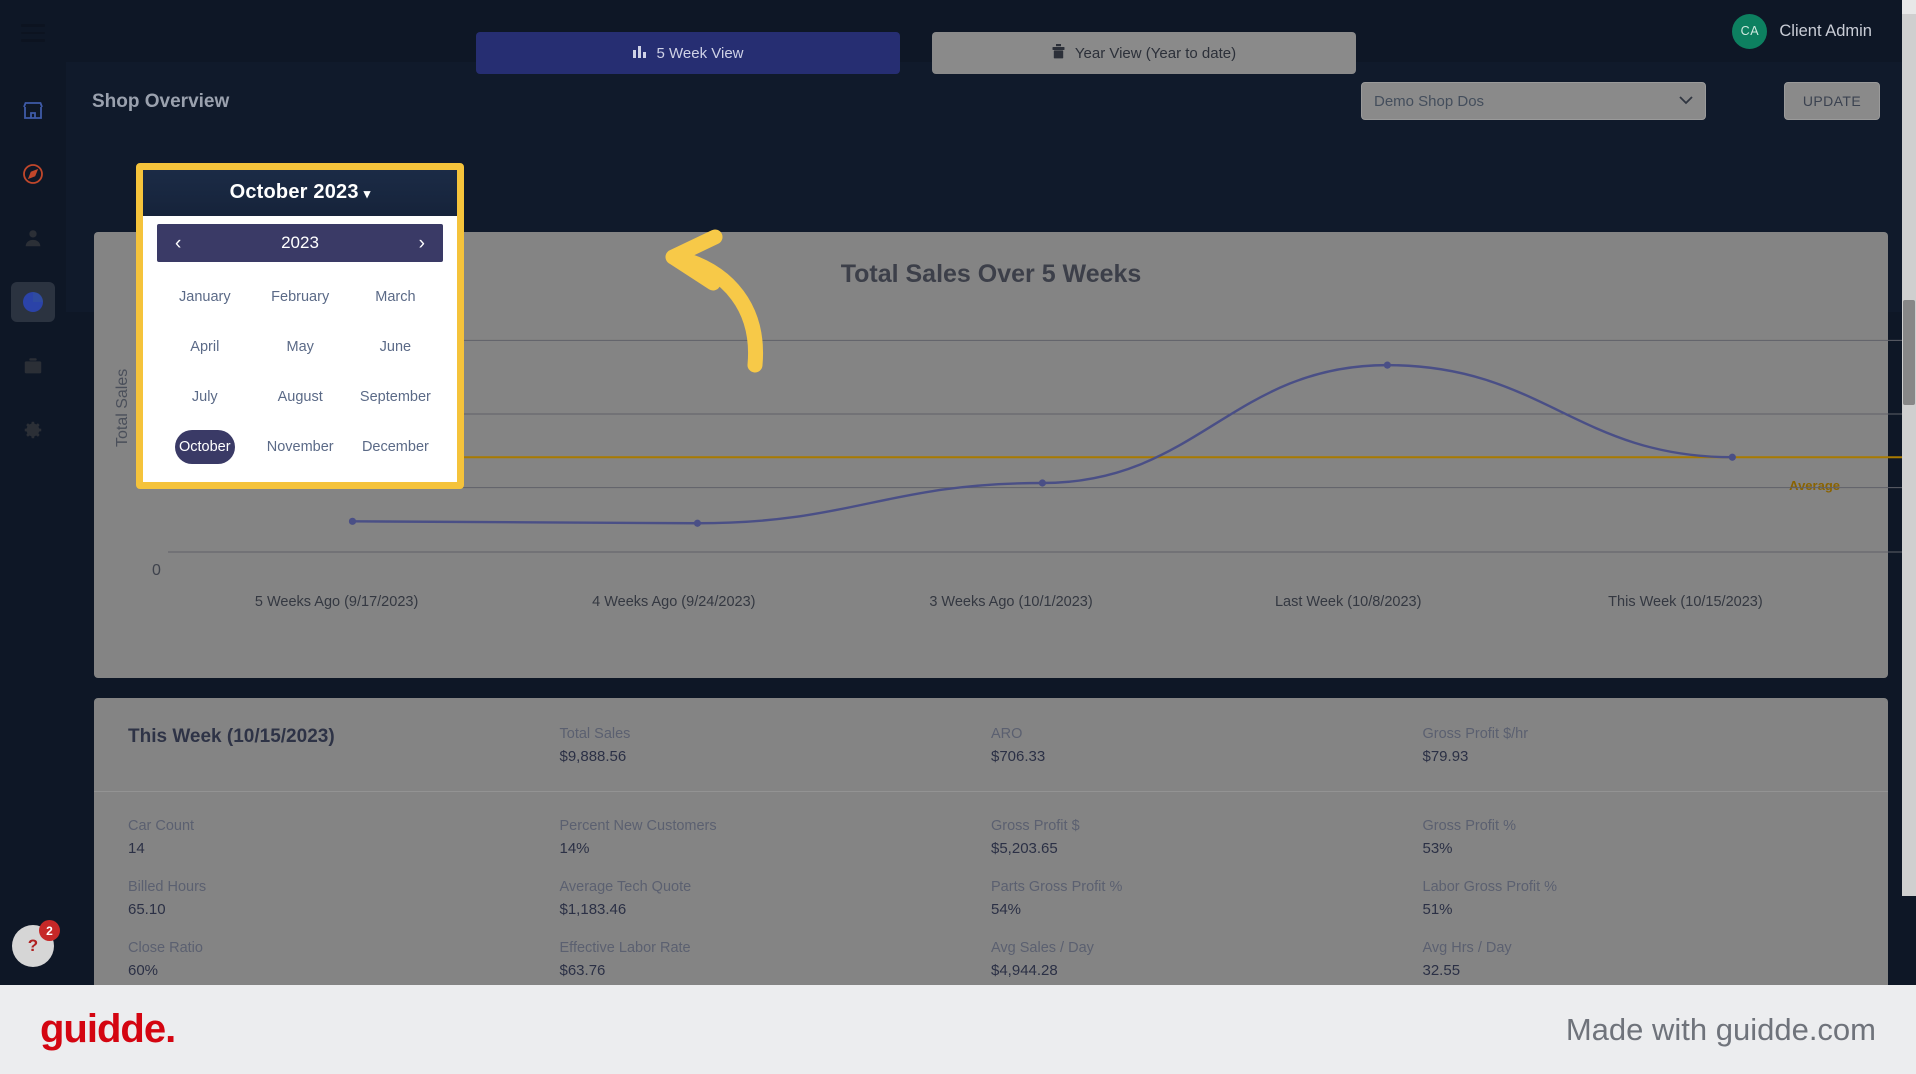  What do you see at coordinates (395, 347) in the screenshot?
I see `month-option-june: June` at bounding box center [395, 347].